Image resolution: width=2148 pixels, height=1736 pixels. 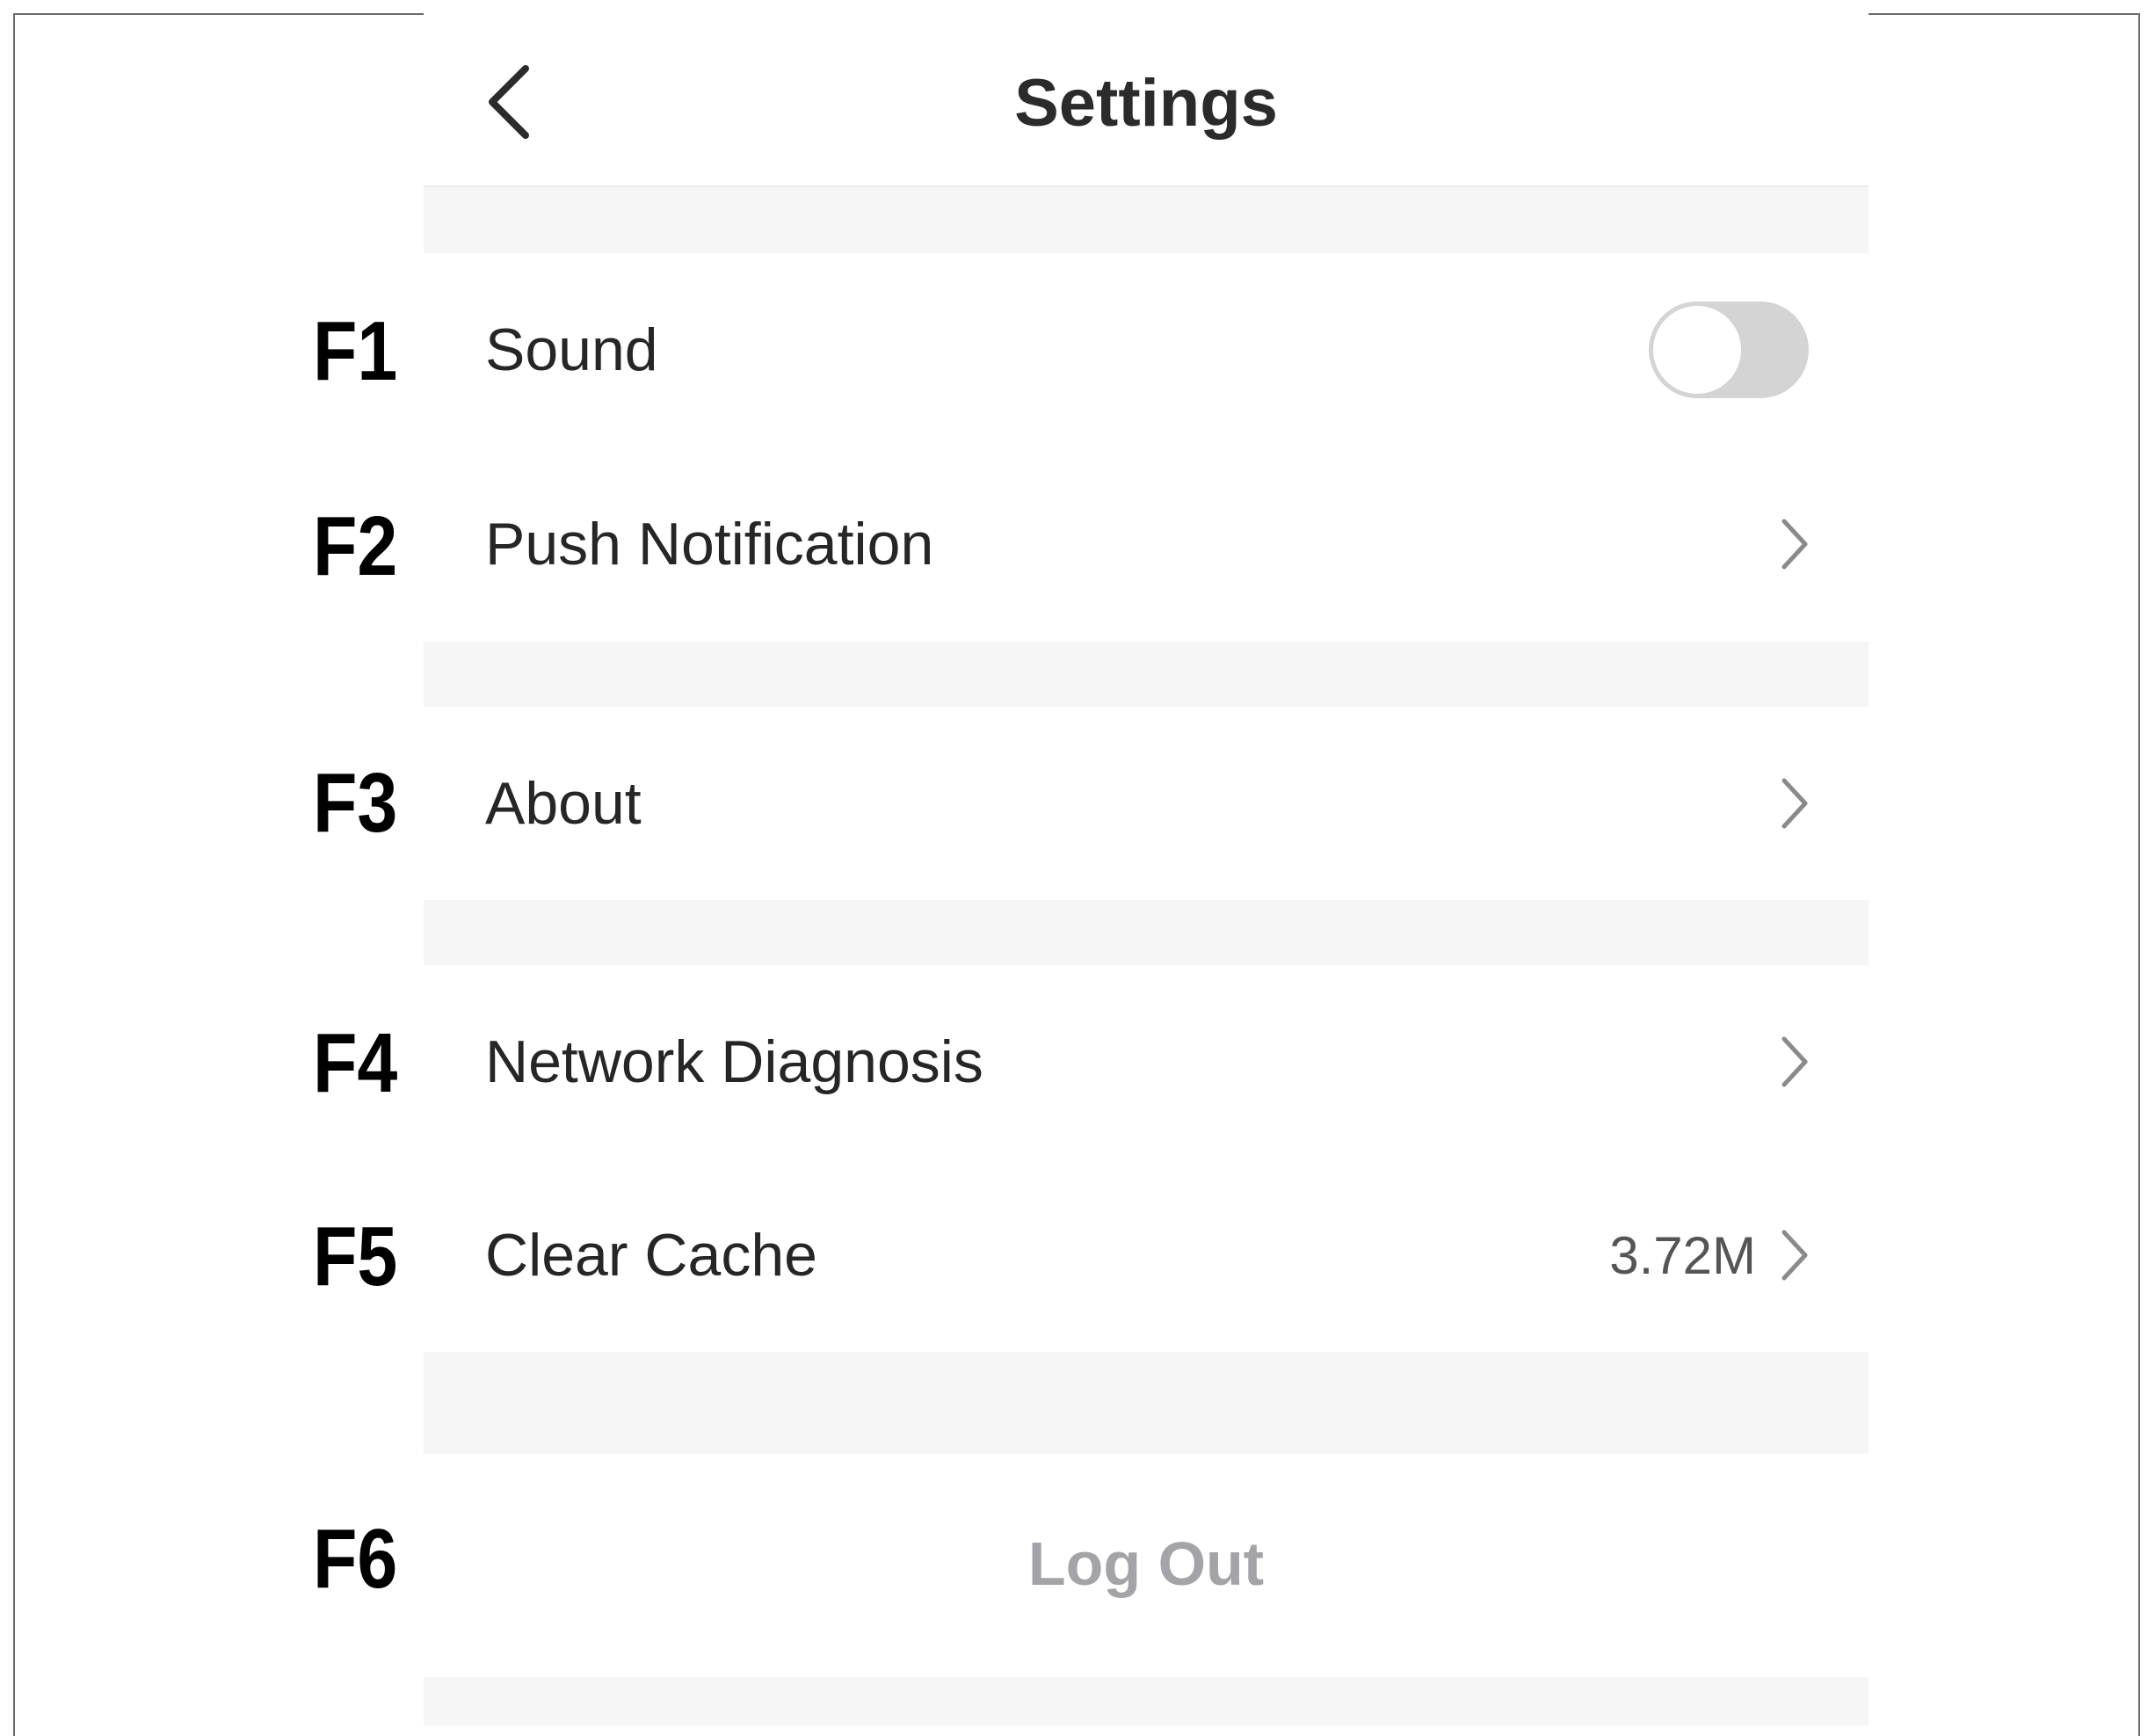 I want to click on page-title: Settings, so click(x=1146, y=103).